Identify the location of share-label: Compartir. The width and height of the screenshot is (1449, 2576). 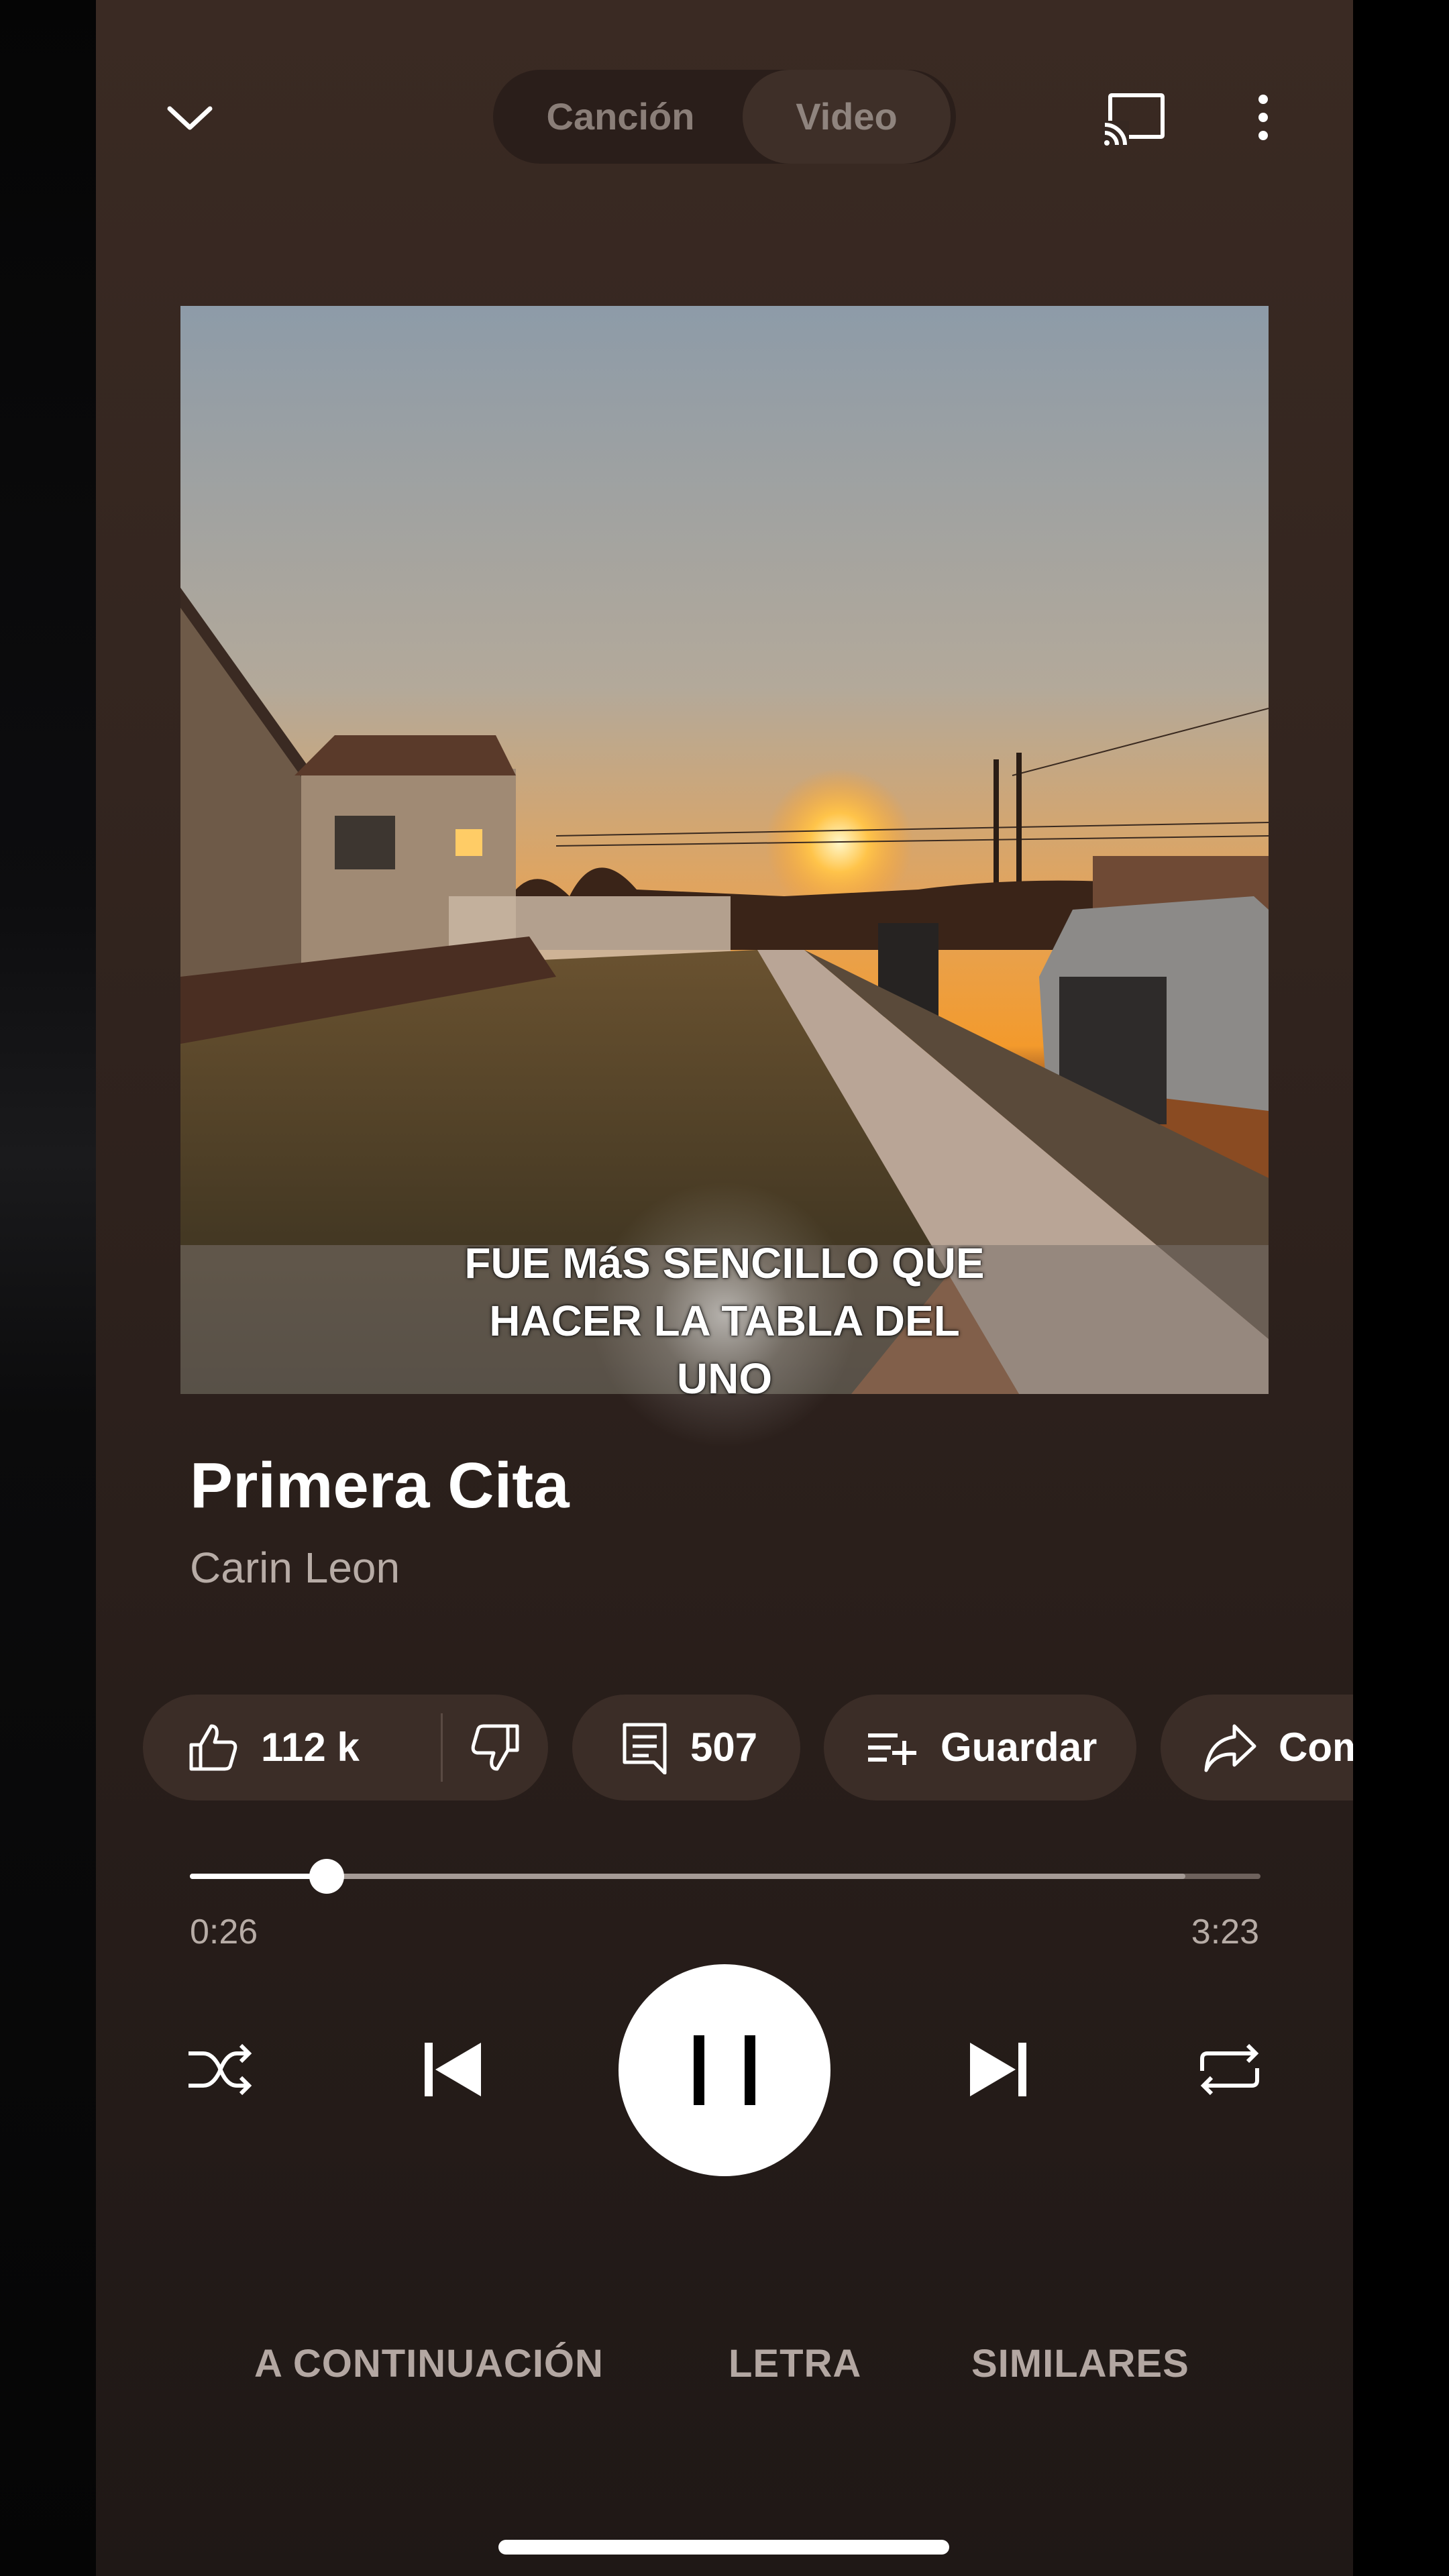
(1316, 1747).